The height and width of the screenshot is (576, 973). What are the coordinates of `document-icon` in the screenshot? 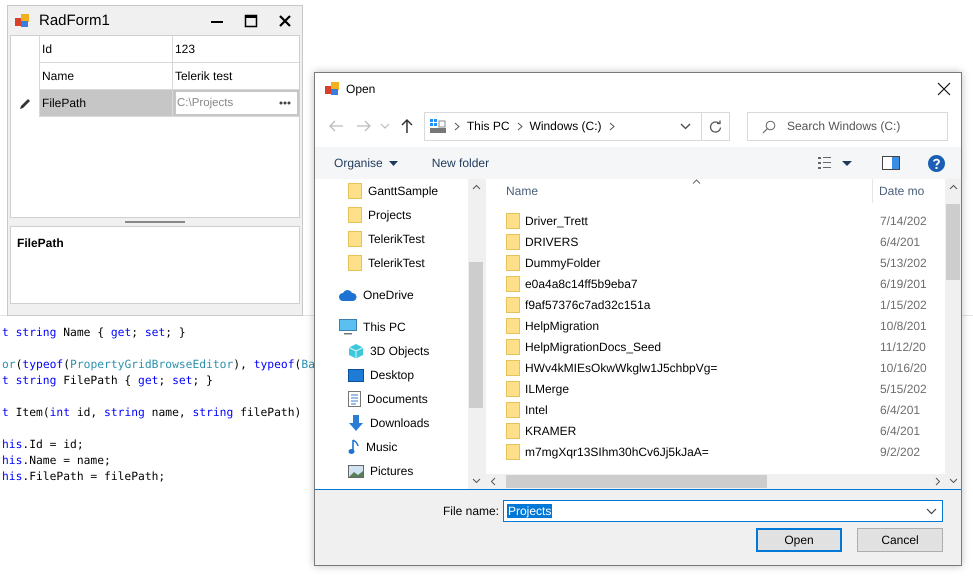 It's located at (354, 399).